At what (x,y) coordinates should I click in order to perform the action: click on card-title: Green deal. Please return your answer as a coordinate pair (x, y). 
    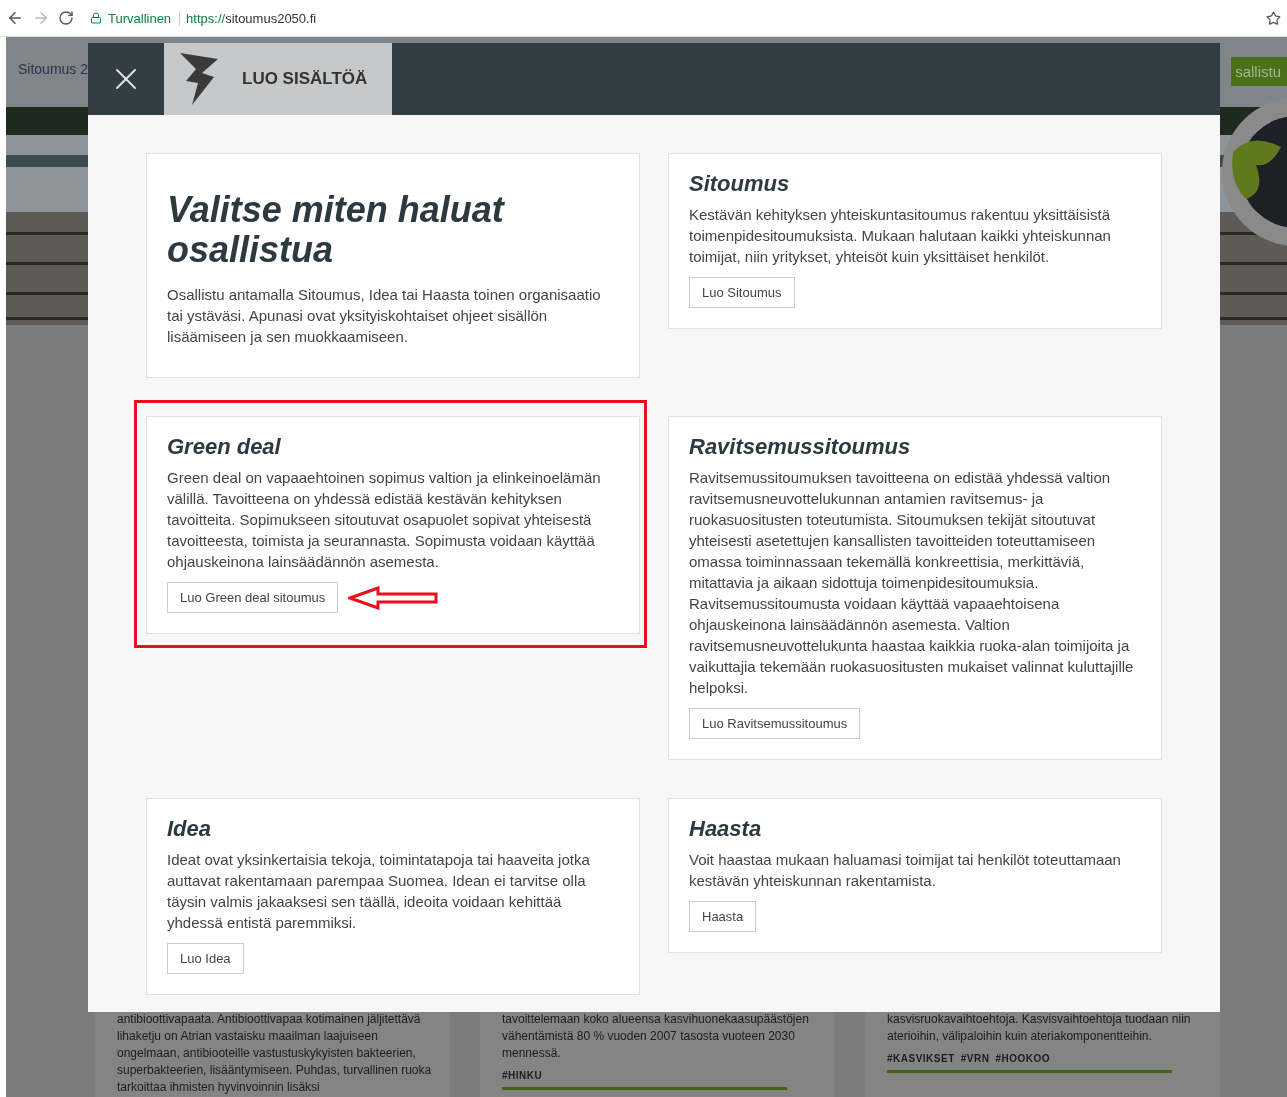
    Looking at the image, I should click on (224, 447).